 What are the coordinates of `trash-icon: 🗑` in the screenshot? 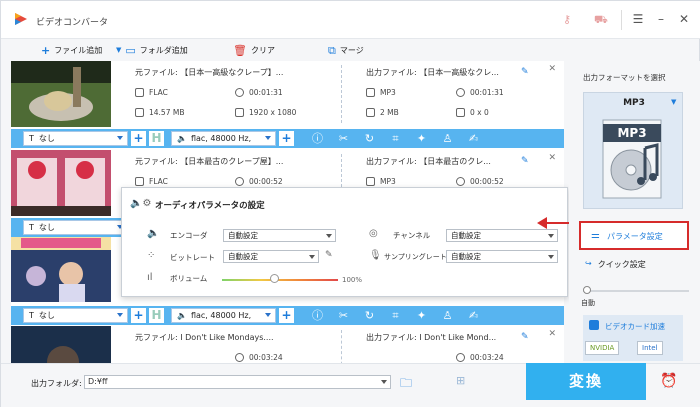 It's located at (240, 50).